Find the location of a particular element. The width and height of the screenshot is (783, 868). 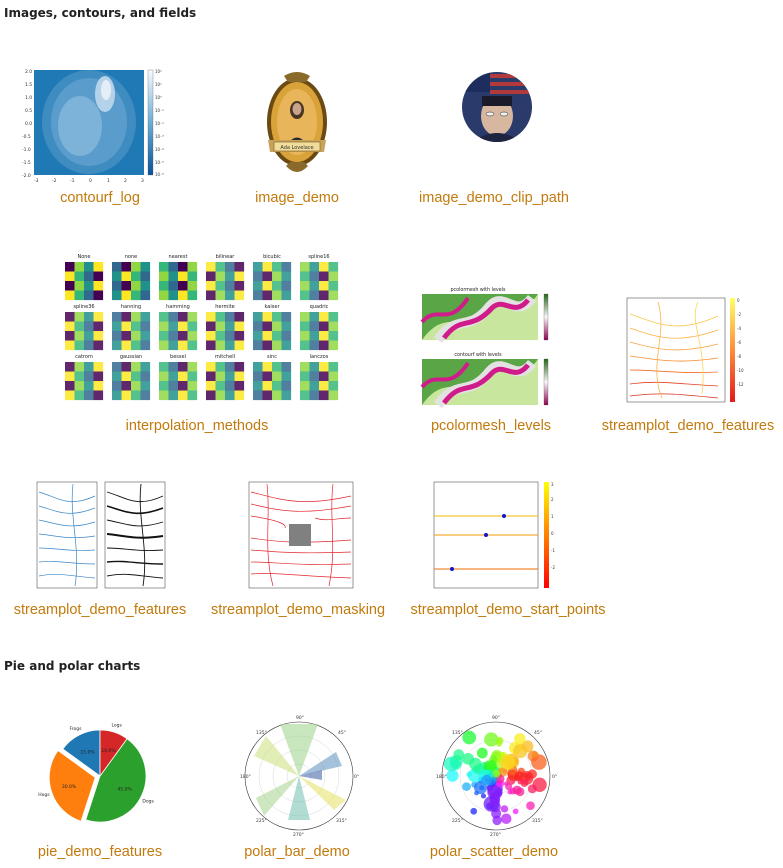

image-demo-banner-text: Ada Lovelace is located at coordinates (296, 148).